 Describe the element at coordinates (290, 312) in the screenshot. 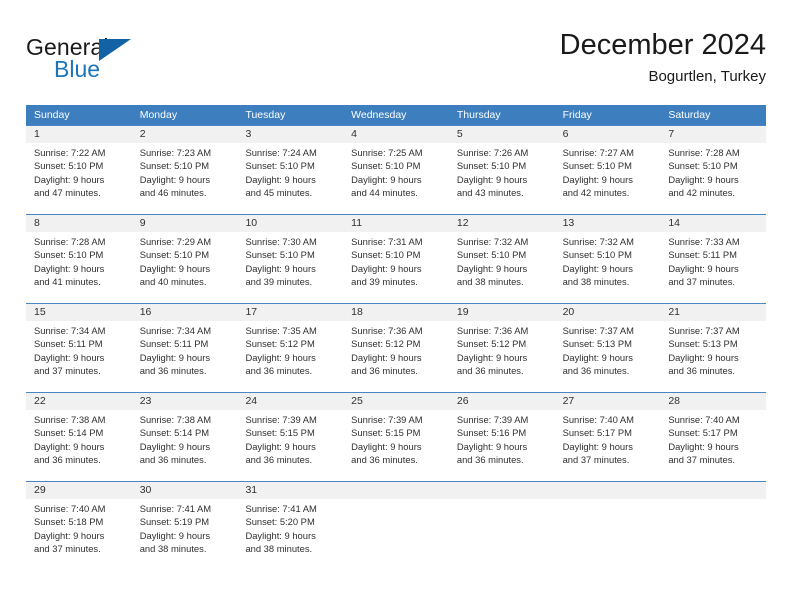

I see `day-number: 17` at that location.